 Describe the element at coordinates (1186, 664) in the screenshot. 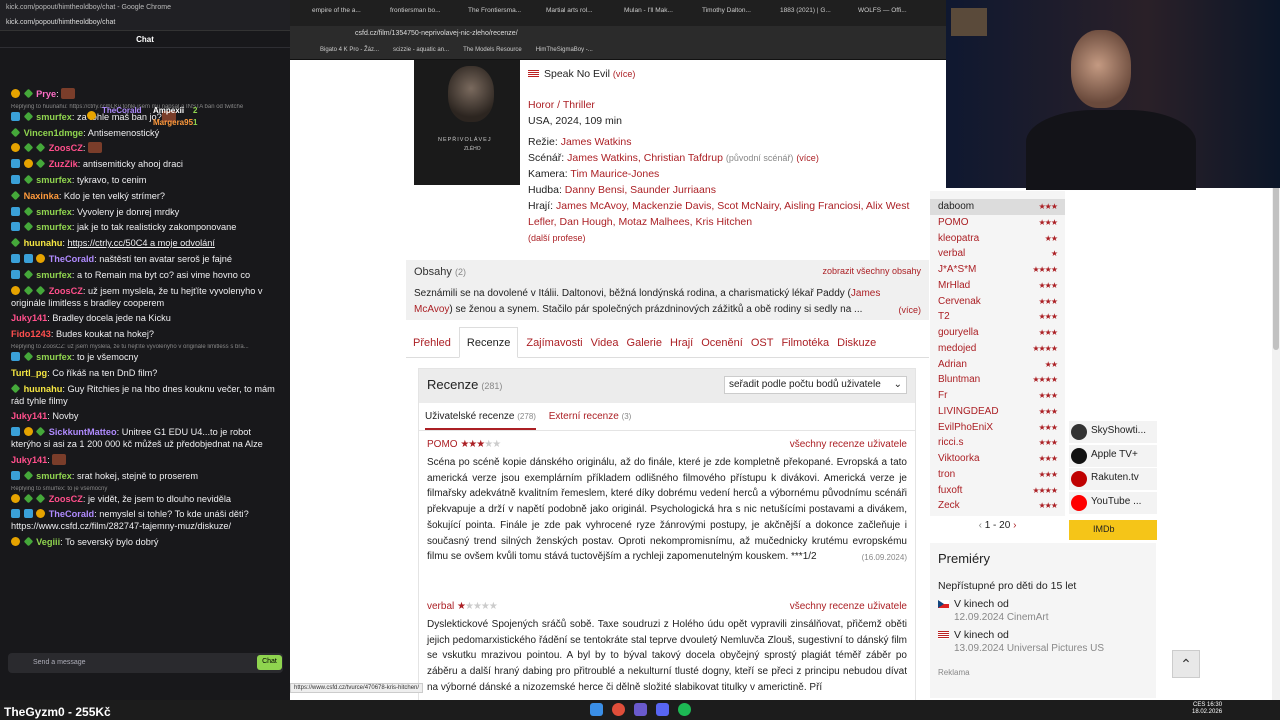

I see `scroll-to-top-button: ⌃` at that location.